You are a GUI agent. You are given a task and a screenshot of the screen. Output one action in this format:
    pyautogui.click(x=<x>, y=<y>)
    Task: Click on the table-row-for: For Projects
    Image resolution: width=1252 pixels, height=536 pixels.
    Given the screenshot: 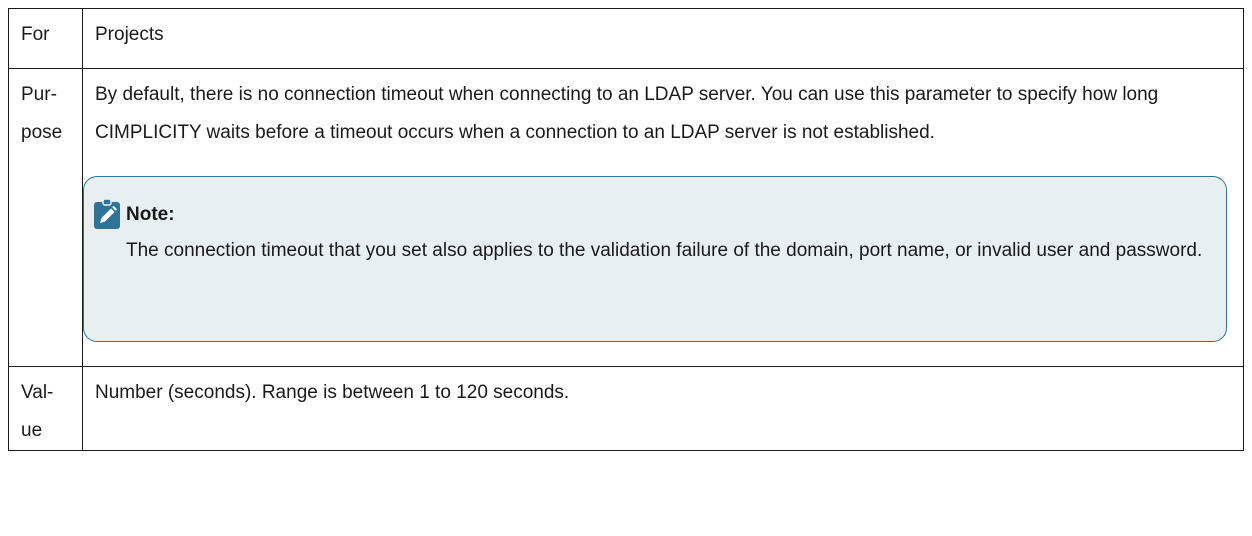 What is the action you would take?
    pyautogui.click(x=626, y=38)
    